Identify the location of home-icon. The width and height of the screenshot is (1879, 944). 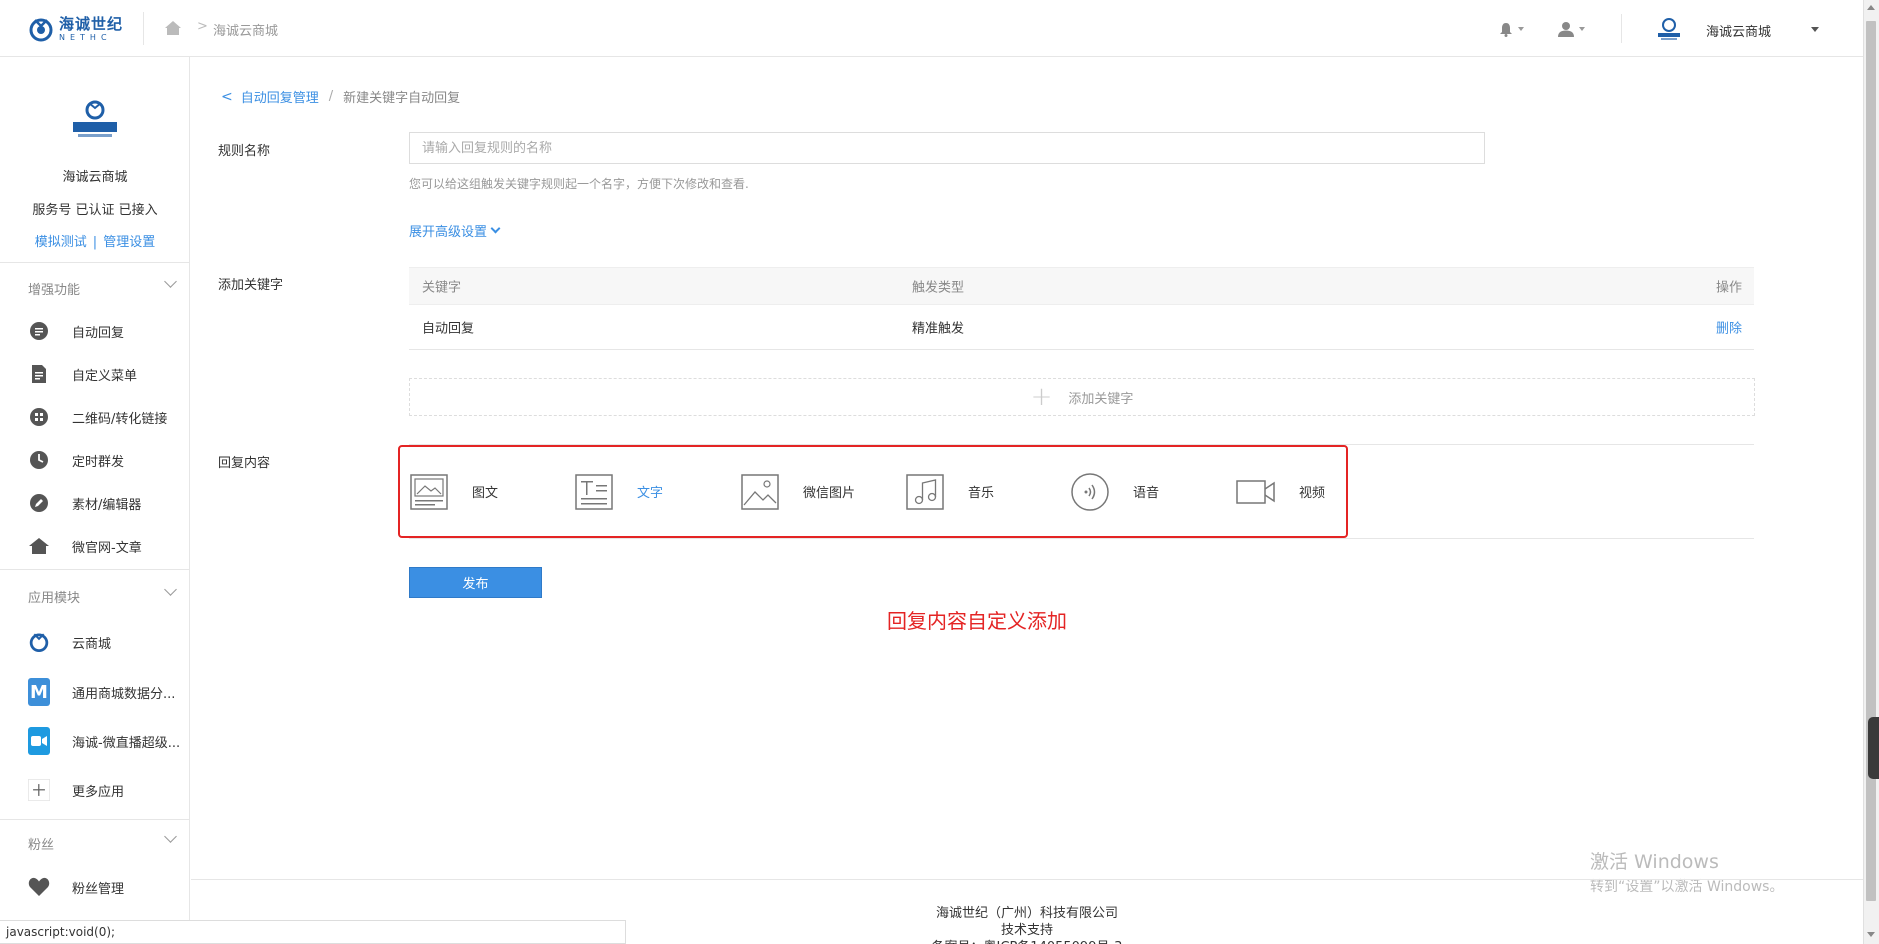
(173, 28).